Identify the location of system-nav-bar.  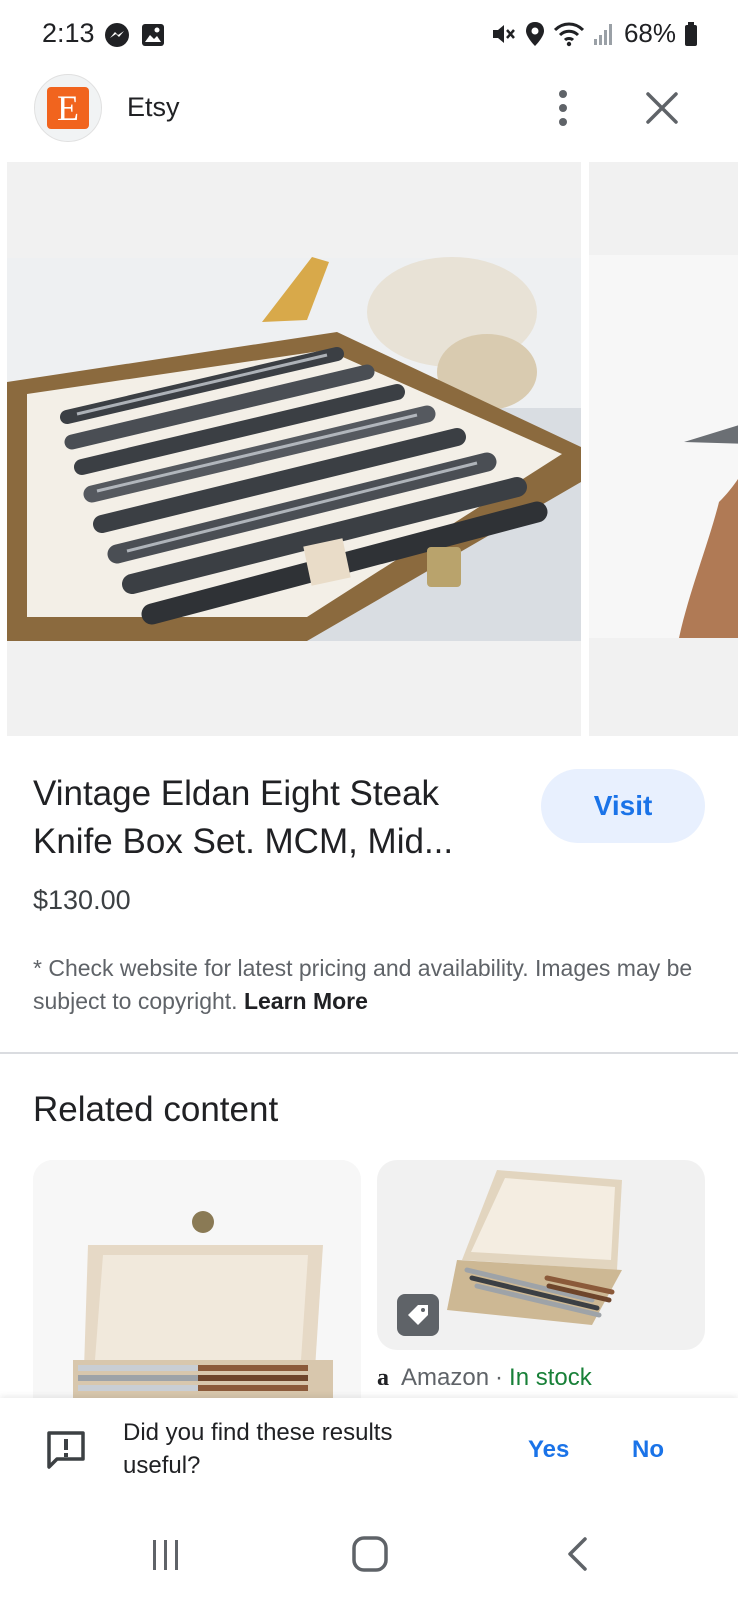
(369, 1554).